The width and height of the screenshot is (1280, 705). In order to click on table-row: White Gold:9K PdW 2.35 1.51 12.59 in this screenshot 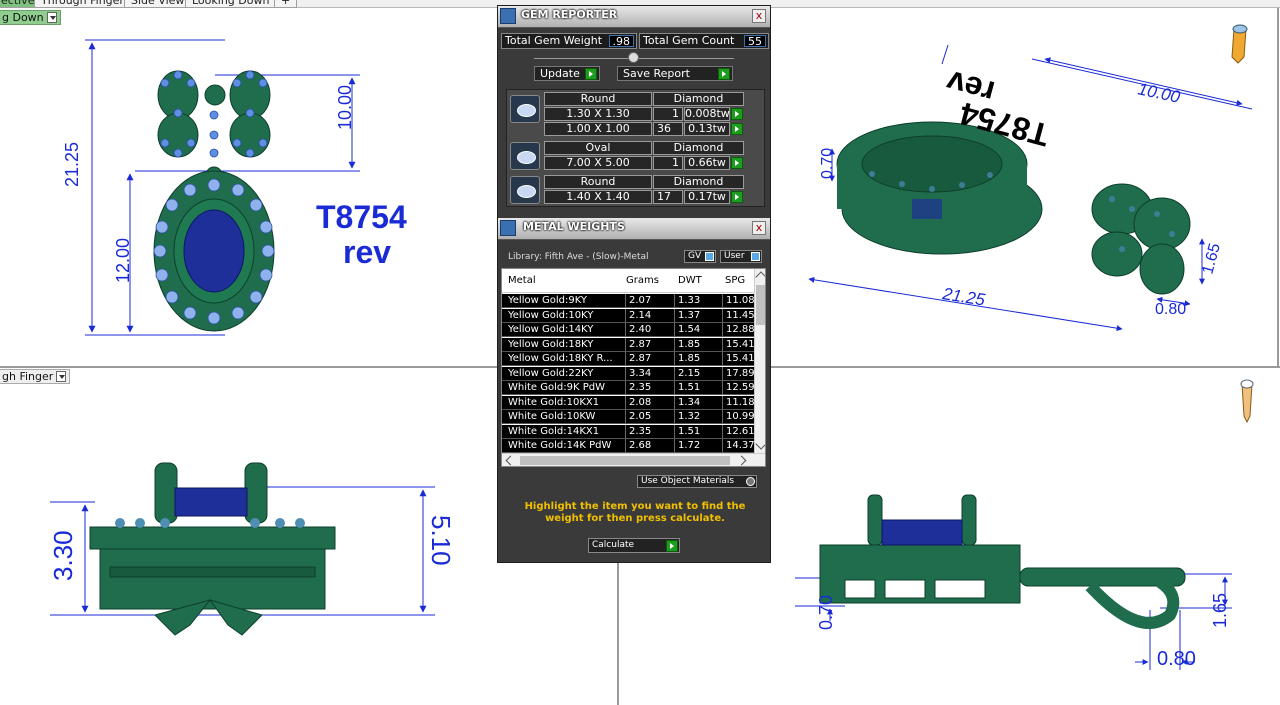, I will do `click(628, 388)`.